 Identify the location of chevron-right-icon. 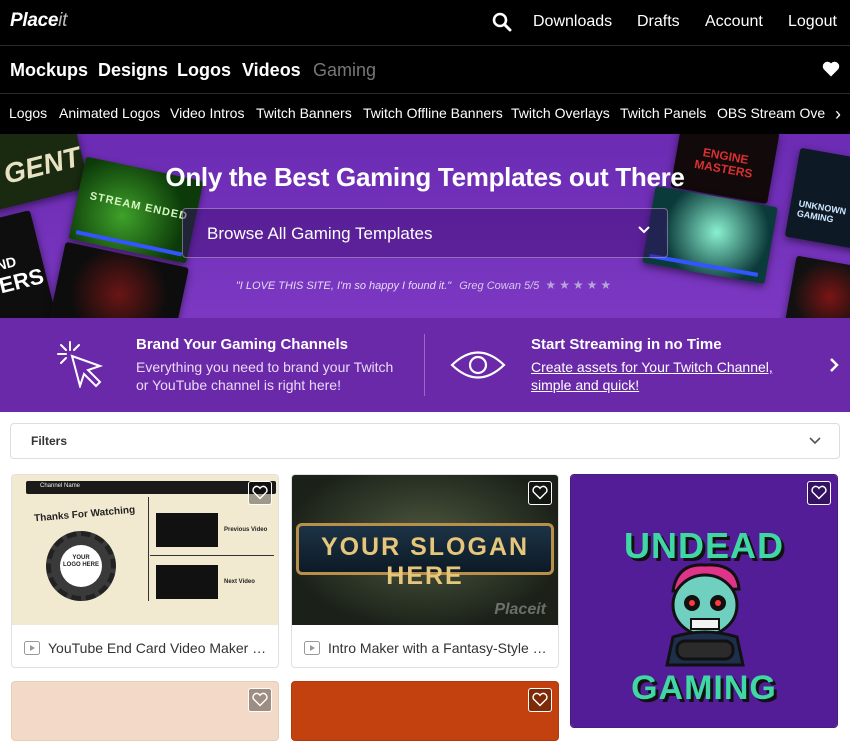
(834, 365).